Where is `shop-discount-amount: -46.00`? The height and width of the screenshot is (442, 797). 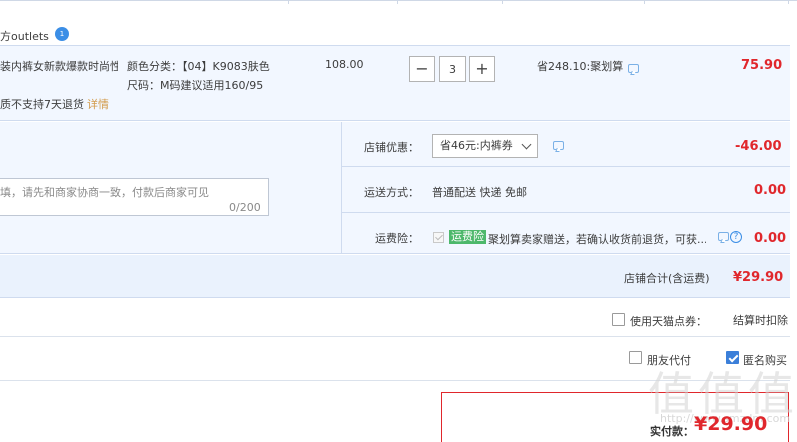 shop-discount-amount: -46.00 is located at coordinates (758, 146).